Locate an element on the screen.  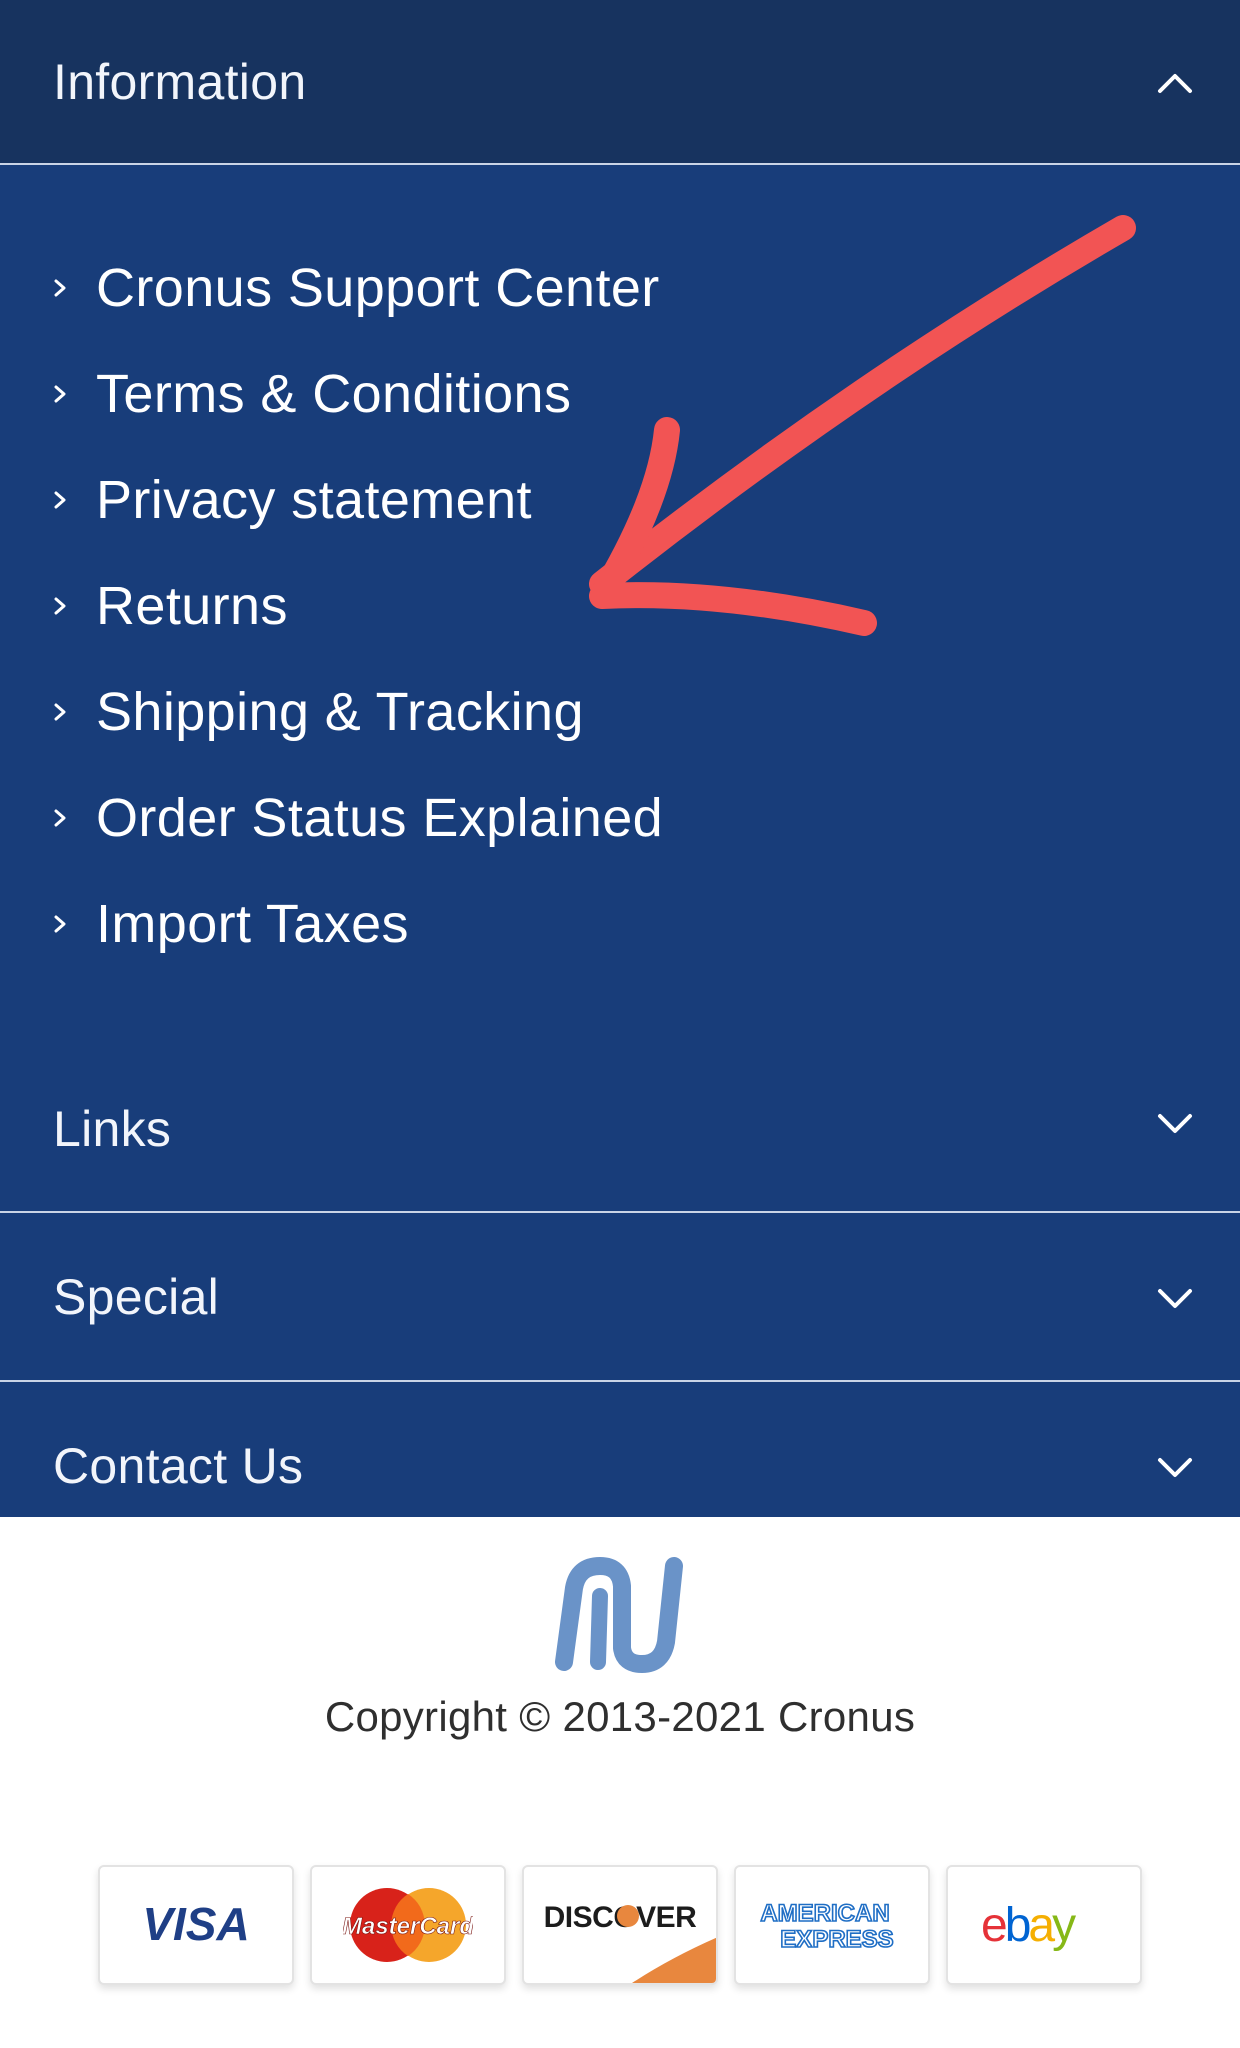
svg-text: ebay is located at coordinates (1028, 1925).